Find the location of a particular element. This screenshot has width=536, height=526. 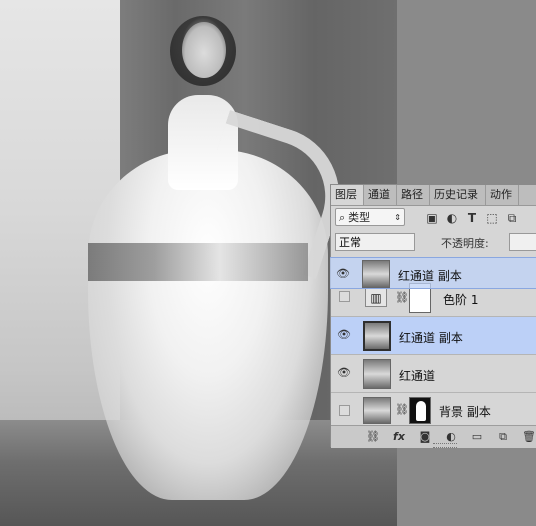

tab-channels: 通道 is located at coordinates (380, 195).